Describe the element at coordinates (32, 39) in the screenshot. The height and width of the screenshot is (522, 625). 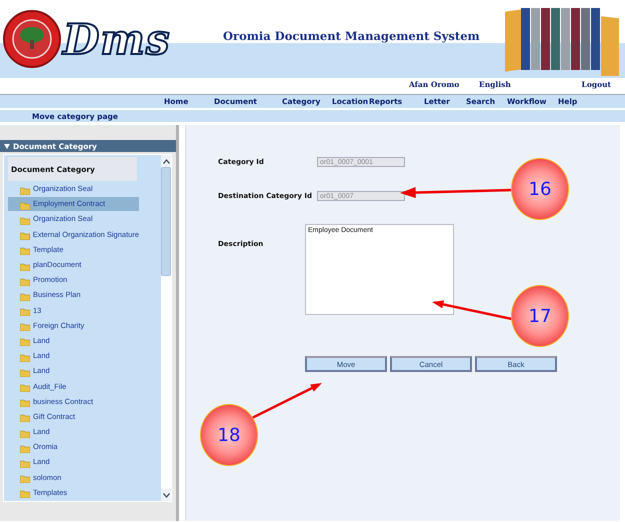
I see `emblem-icon` at that location.